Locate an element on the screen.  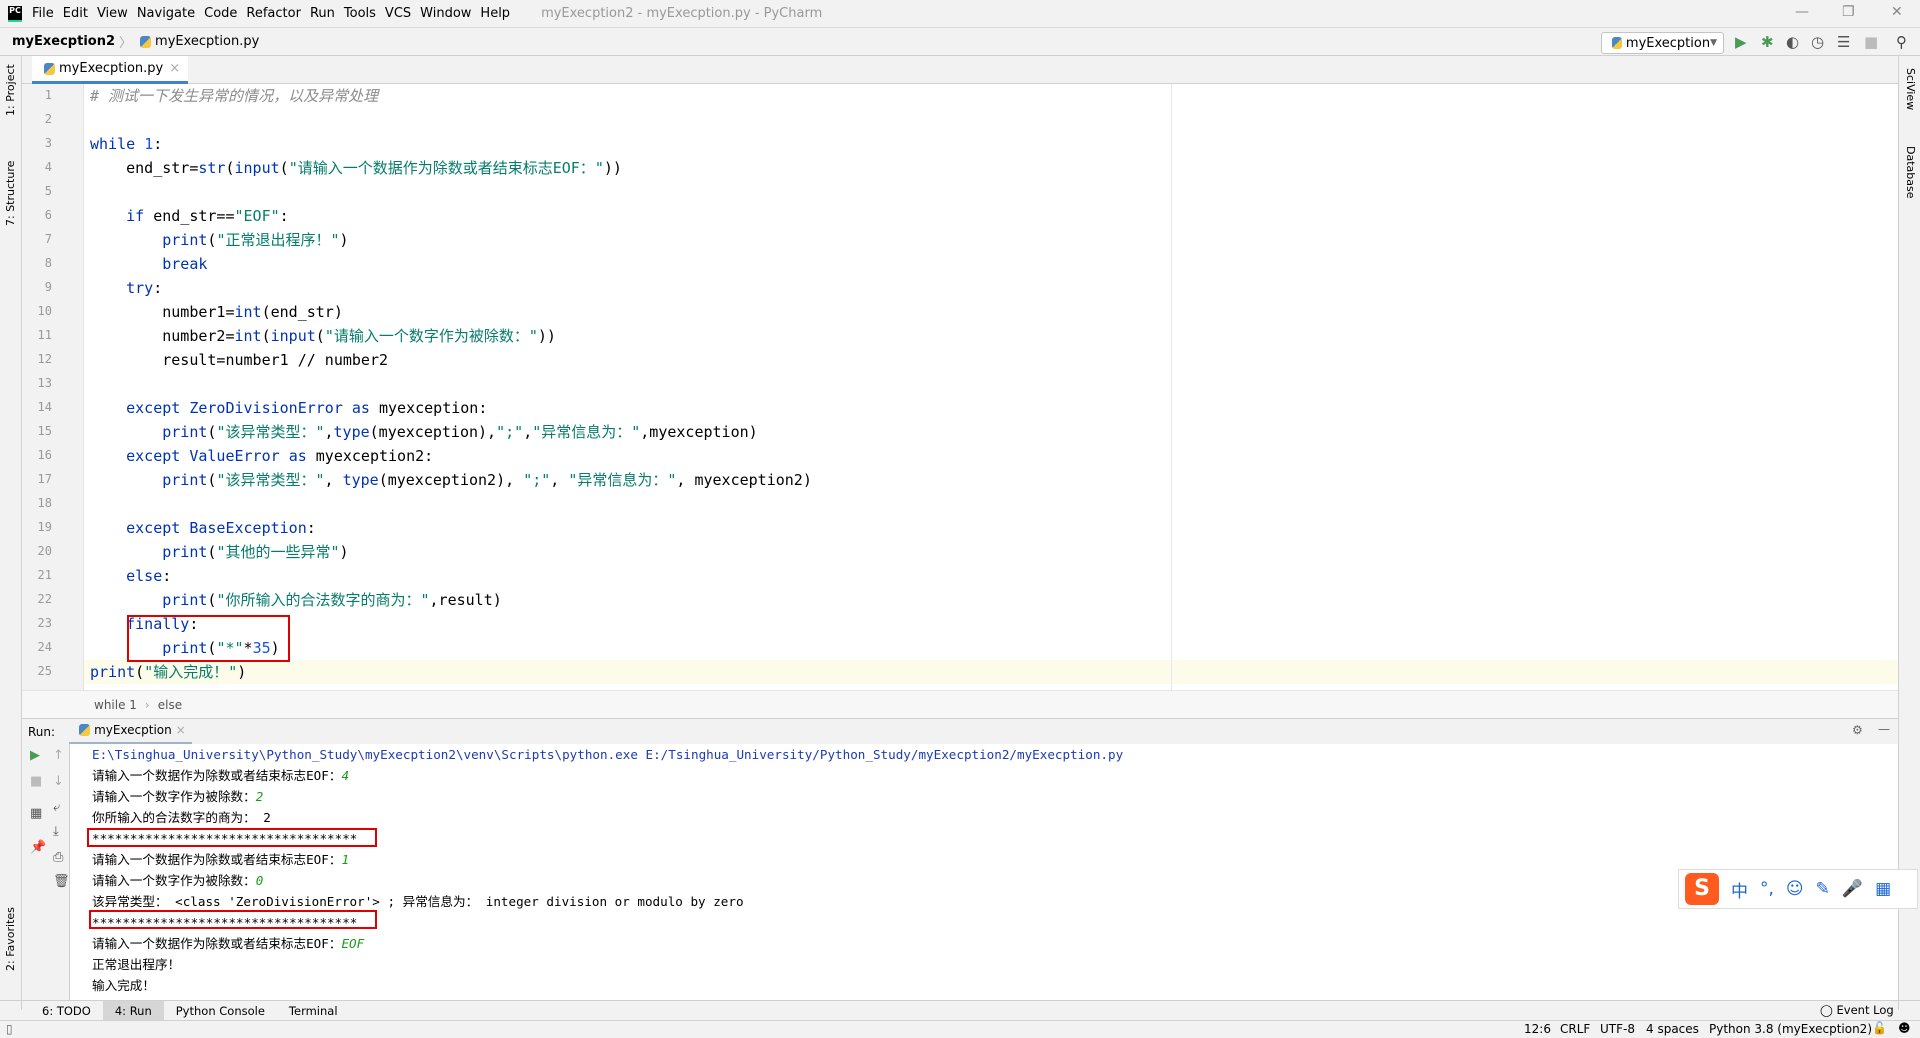
code-line: result=number1 // number2 is located at coordinates (995, 360).